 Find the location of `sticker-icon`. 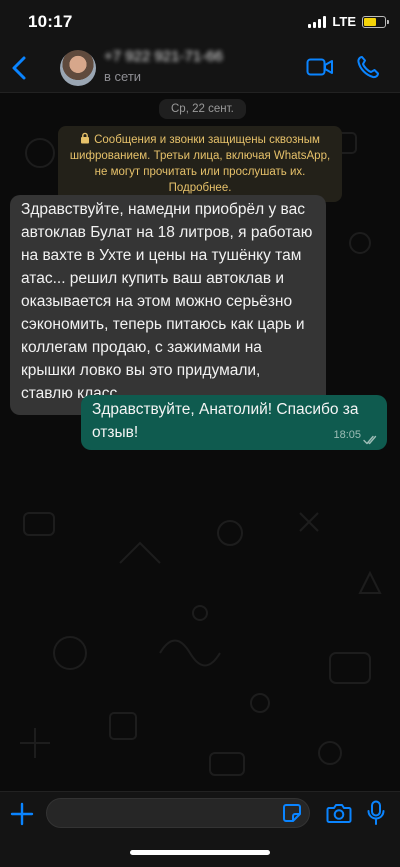

sticker-icon is located at coordinates (292, 813).